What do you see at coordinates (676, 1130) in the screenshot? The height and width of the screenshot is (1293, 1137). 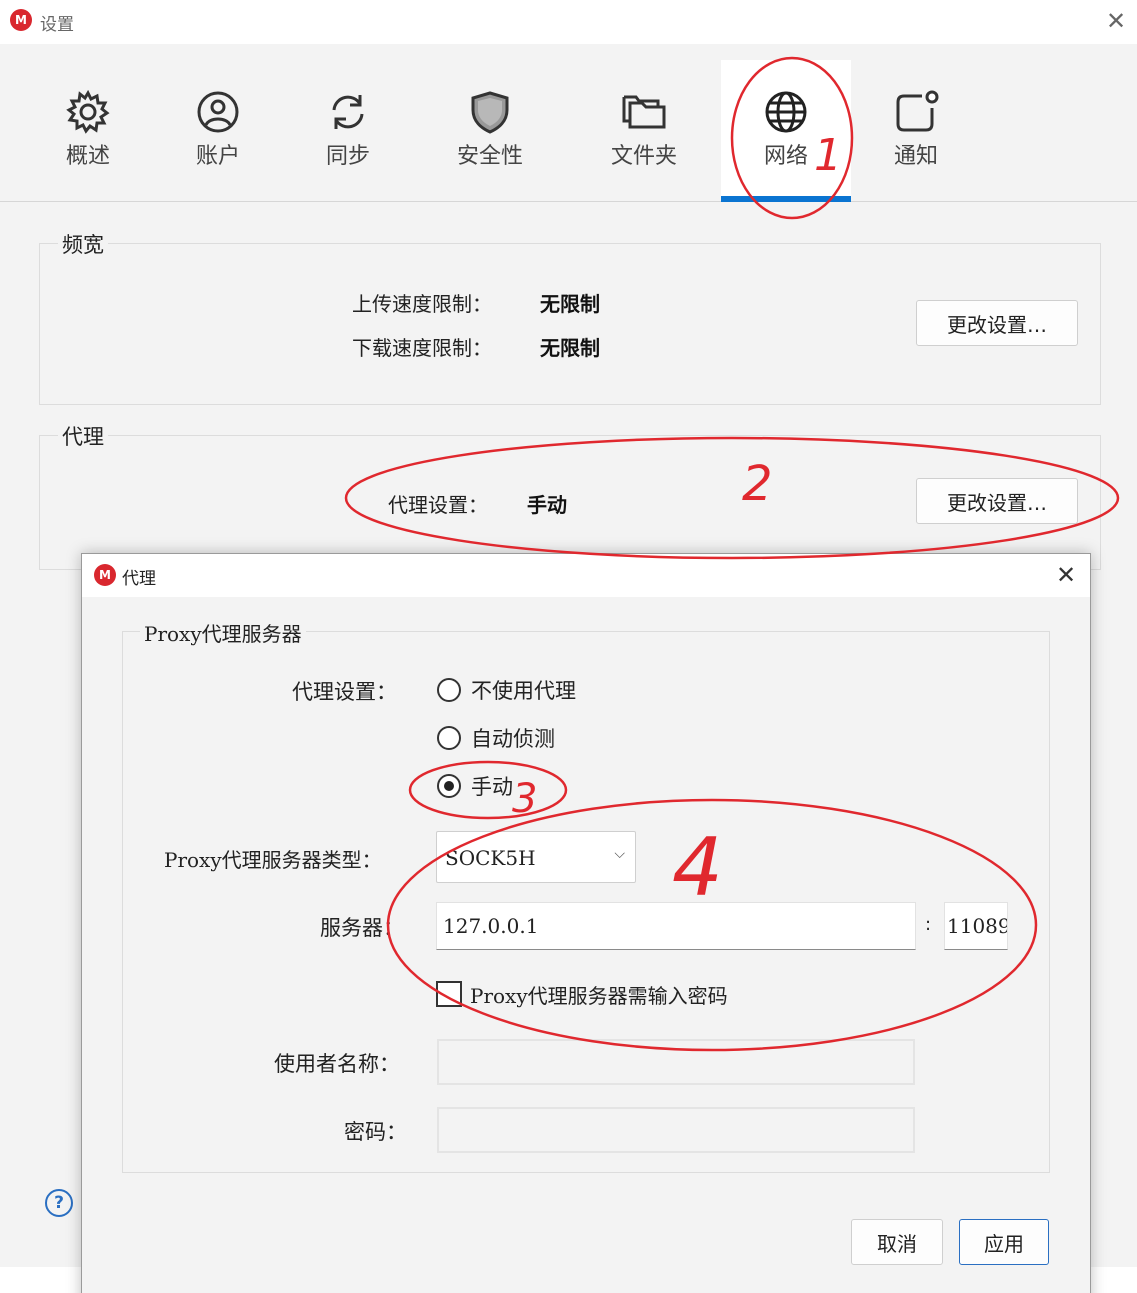 I see `password-input` at bounding box center [676, 1130].